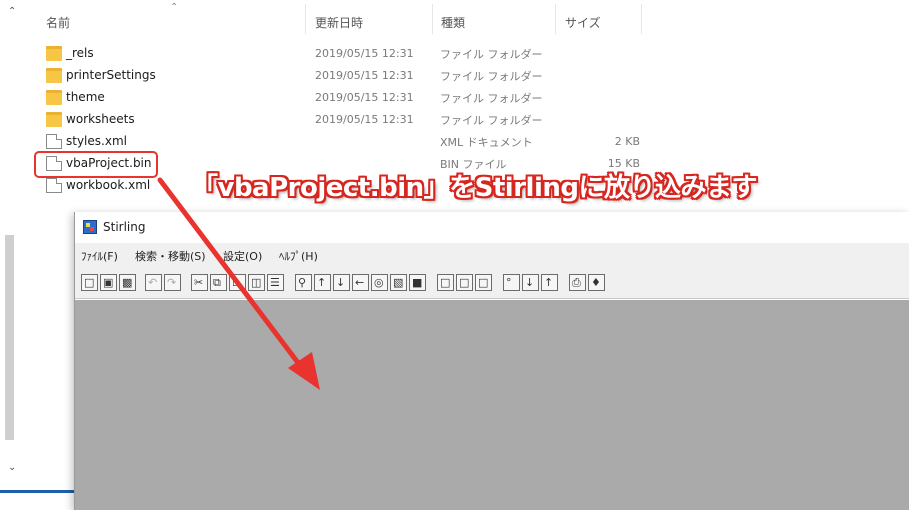 Image resolution: width=909 pixels, height=510 pixels. What do you see at coordinates (627, 141) in the screenshot?
I see `file-size: 2 KB` at bounding box center [627, 141].